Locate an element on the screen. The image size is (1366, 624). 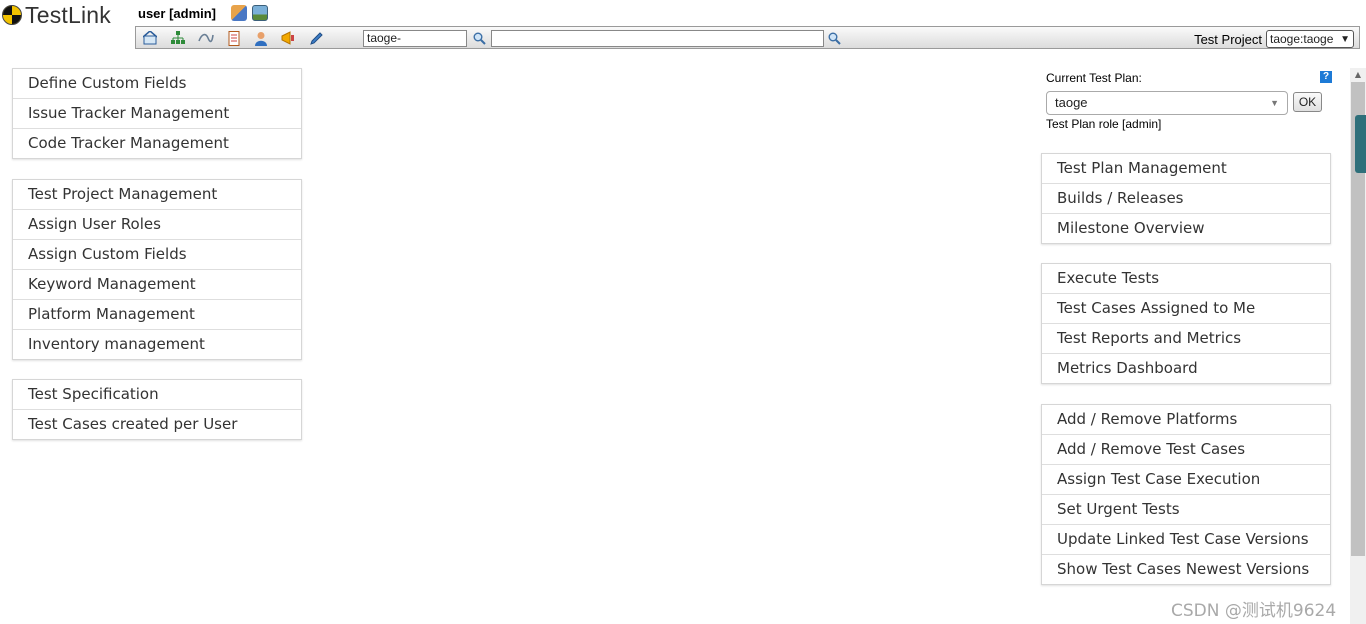
scroll-up-arrow-icon: ▲ is located at coordinates (1358, 75).